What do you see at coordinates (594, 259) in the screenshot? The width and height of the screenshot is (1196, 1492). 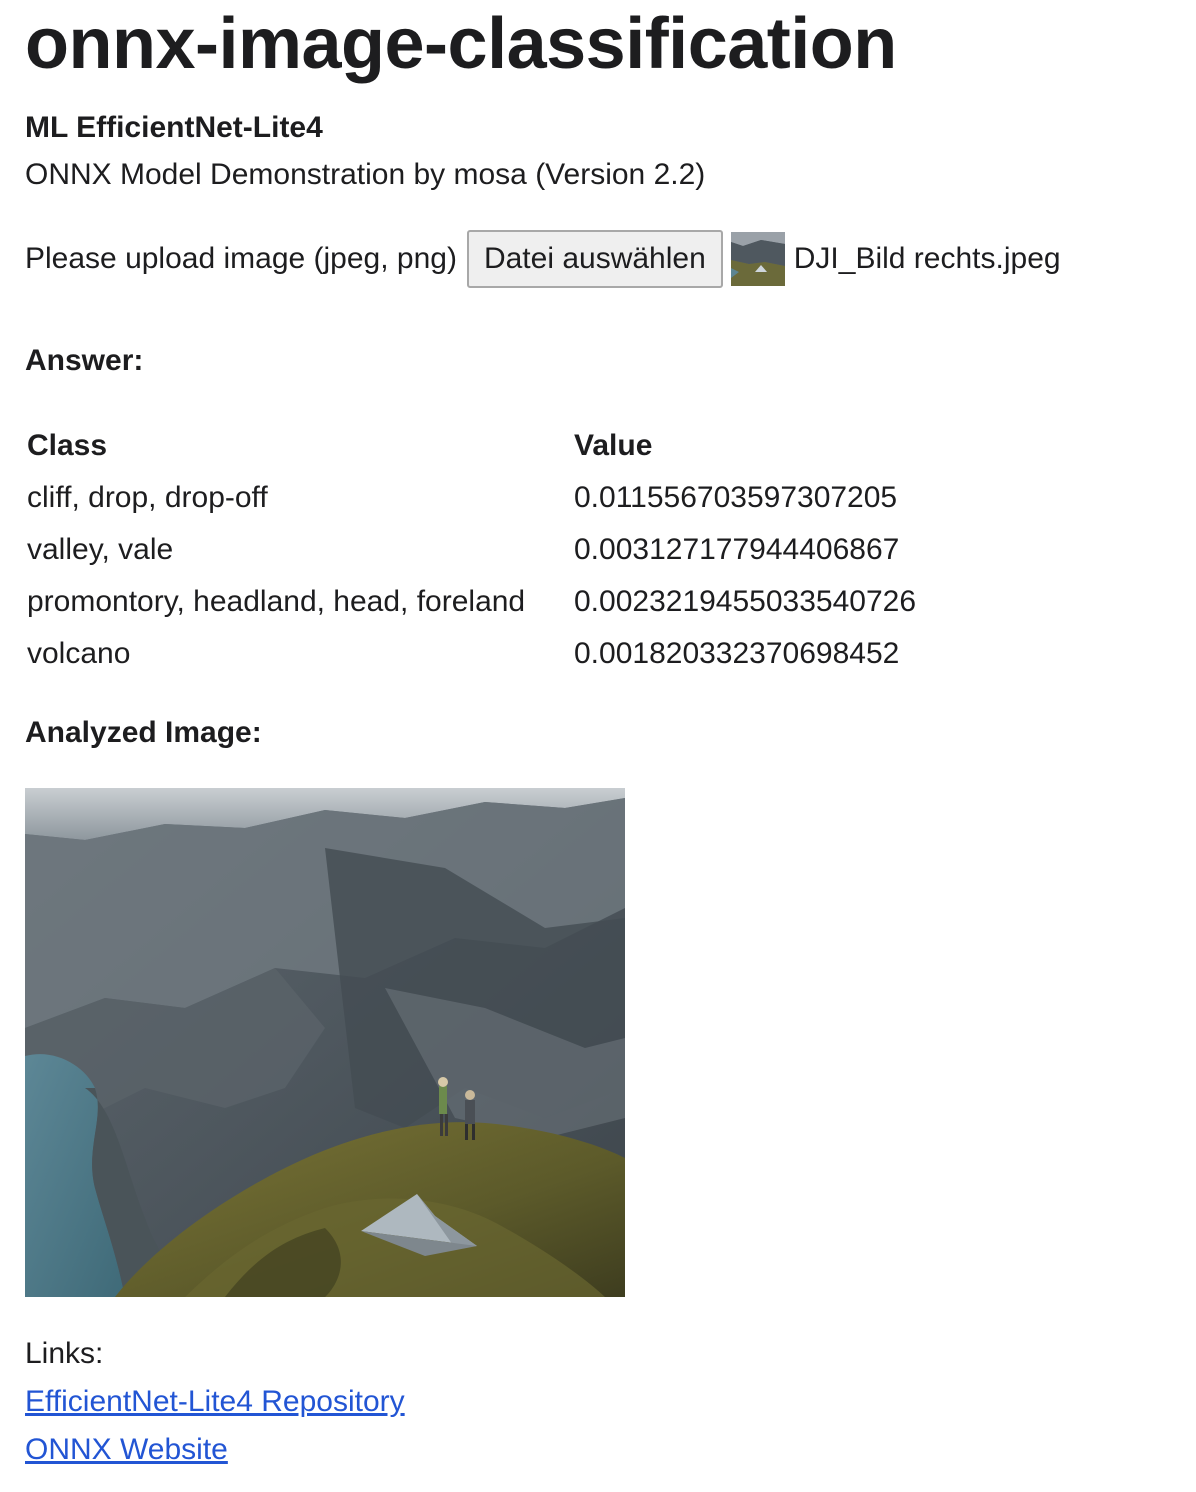 I see `choose-file-button: Datei auswählen` at bounding box center [594, 259].